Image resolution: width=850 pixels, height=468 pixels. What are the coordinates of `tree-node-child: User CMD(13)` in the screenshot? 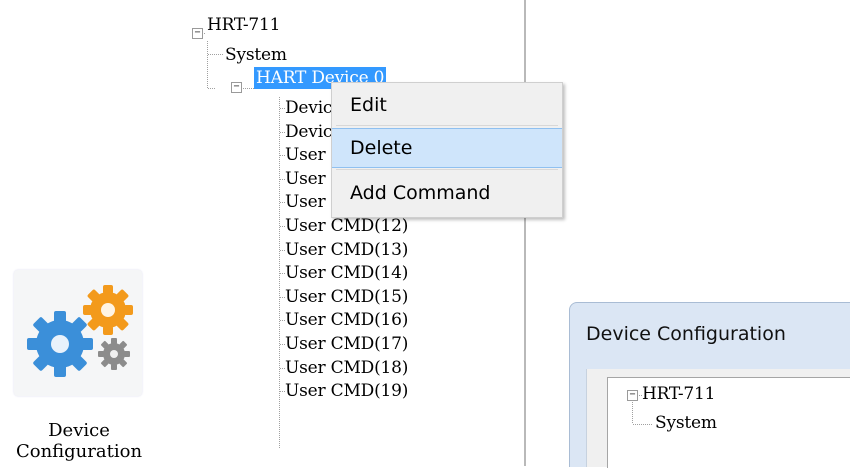 It's located at (346, 250).